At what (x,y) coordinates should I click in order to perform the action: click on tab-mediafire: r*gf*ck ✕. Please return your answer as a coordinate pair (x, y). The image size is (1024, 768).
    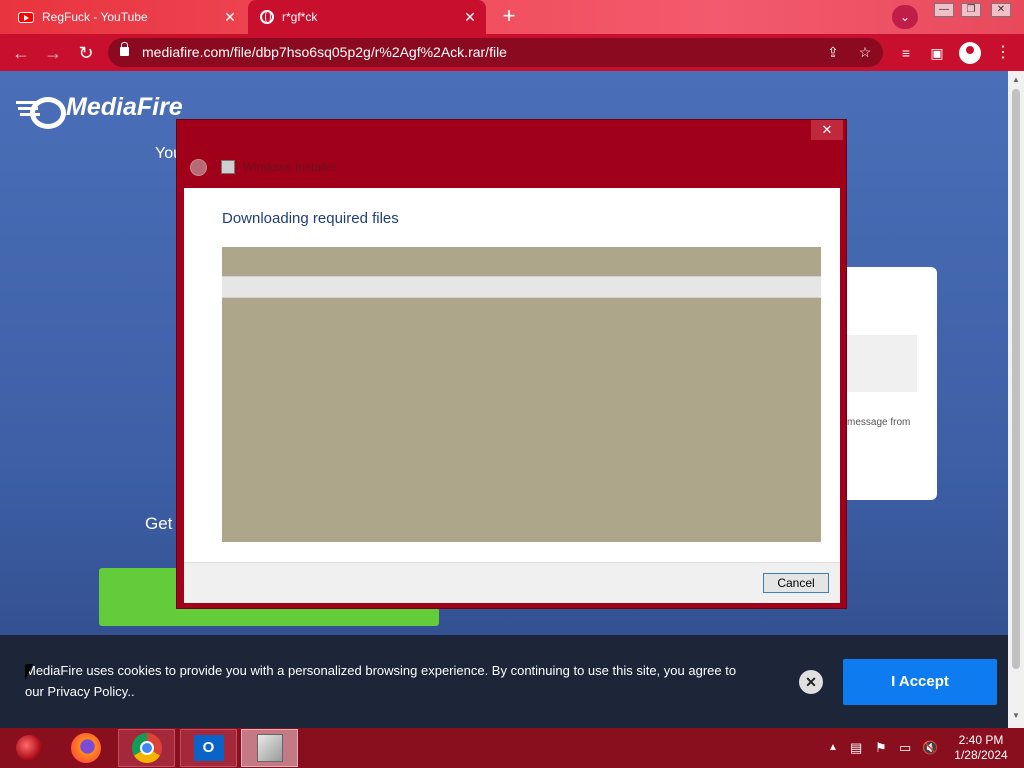
    Looking at the image, I should click on (367, 17).